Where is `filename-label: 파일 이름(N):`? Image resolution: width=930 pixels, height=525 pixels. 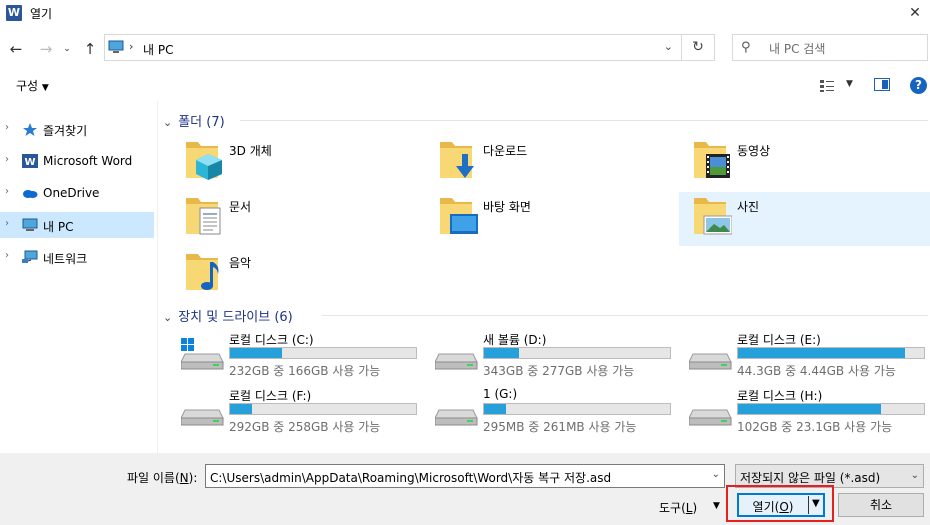
filename-label: 파일 이름(N): is located at coordinates (162, 477).